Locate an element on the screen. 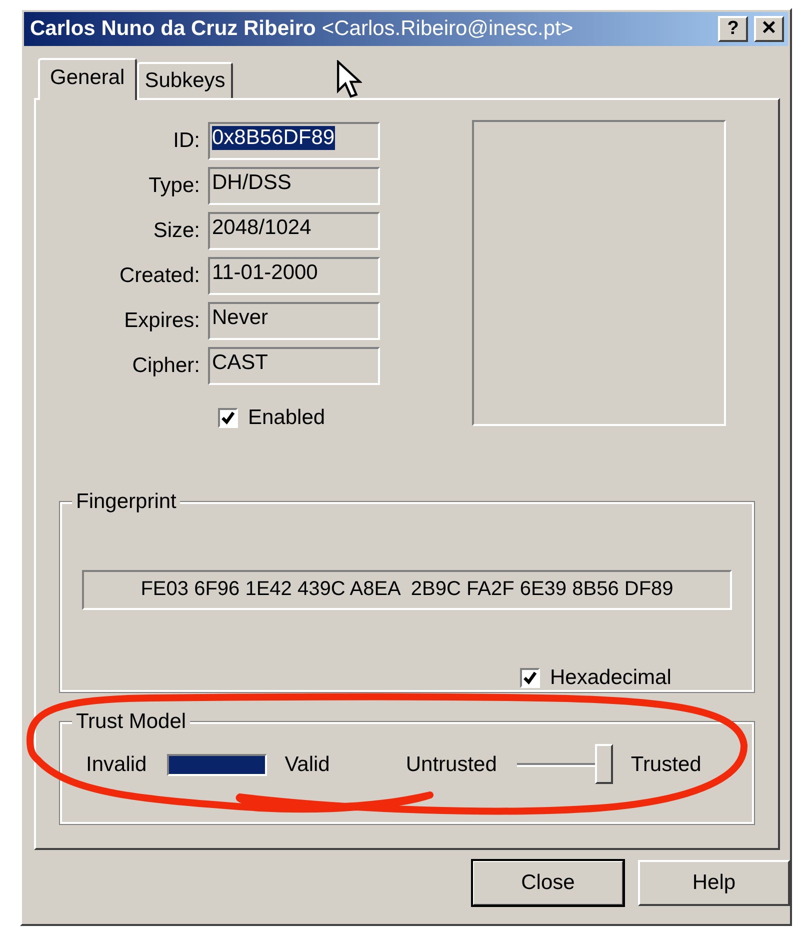  field-label: Type: is located at coordinates (174, 186).